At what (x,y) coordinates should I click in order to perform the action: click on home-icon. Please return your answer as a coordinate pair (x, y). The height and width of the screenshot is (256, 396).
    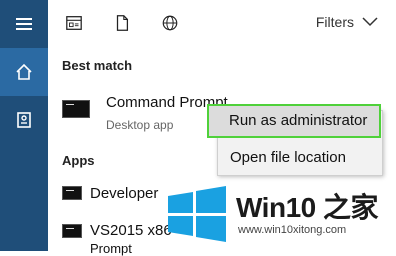
    Looking at the image, I should click on (24, 71).